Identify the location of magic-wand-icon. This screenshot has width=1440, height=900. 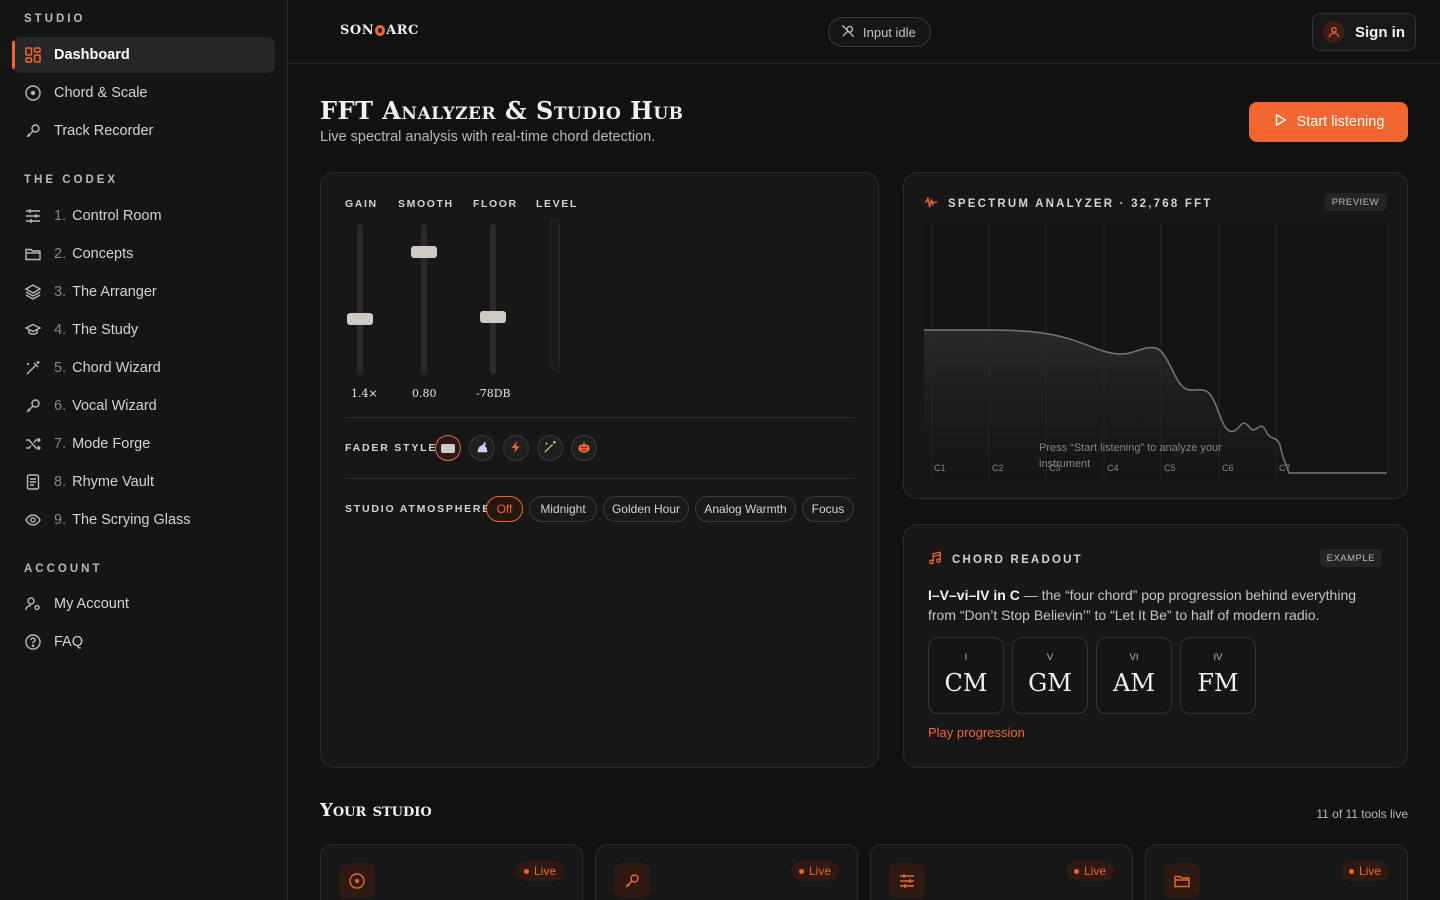
(32, 368).